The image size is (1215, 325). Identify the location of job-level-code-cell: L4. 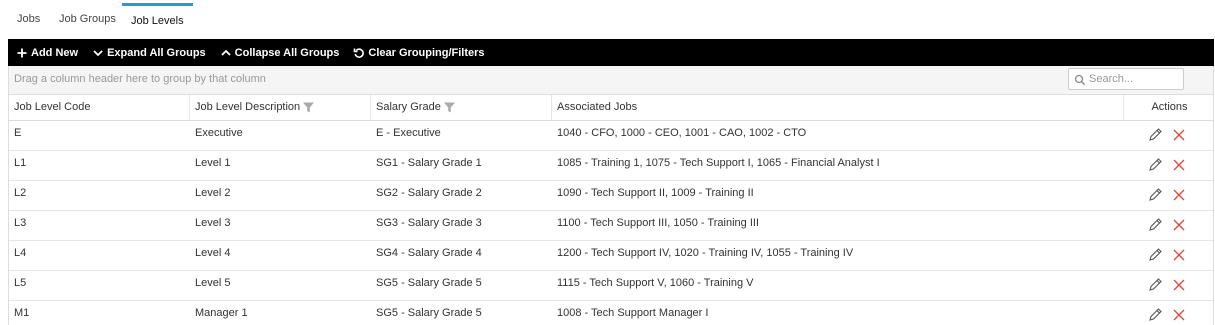
(20, 253).